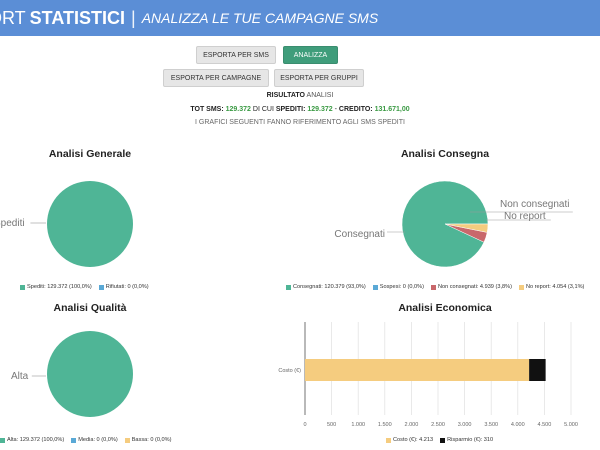  Describe the element at coordinates (518, 425) in the screenshot. I see `x-tick-label: 4.000` at that location.